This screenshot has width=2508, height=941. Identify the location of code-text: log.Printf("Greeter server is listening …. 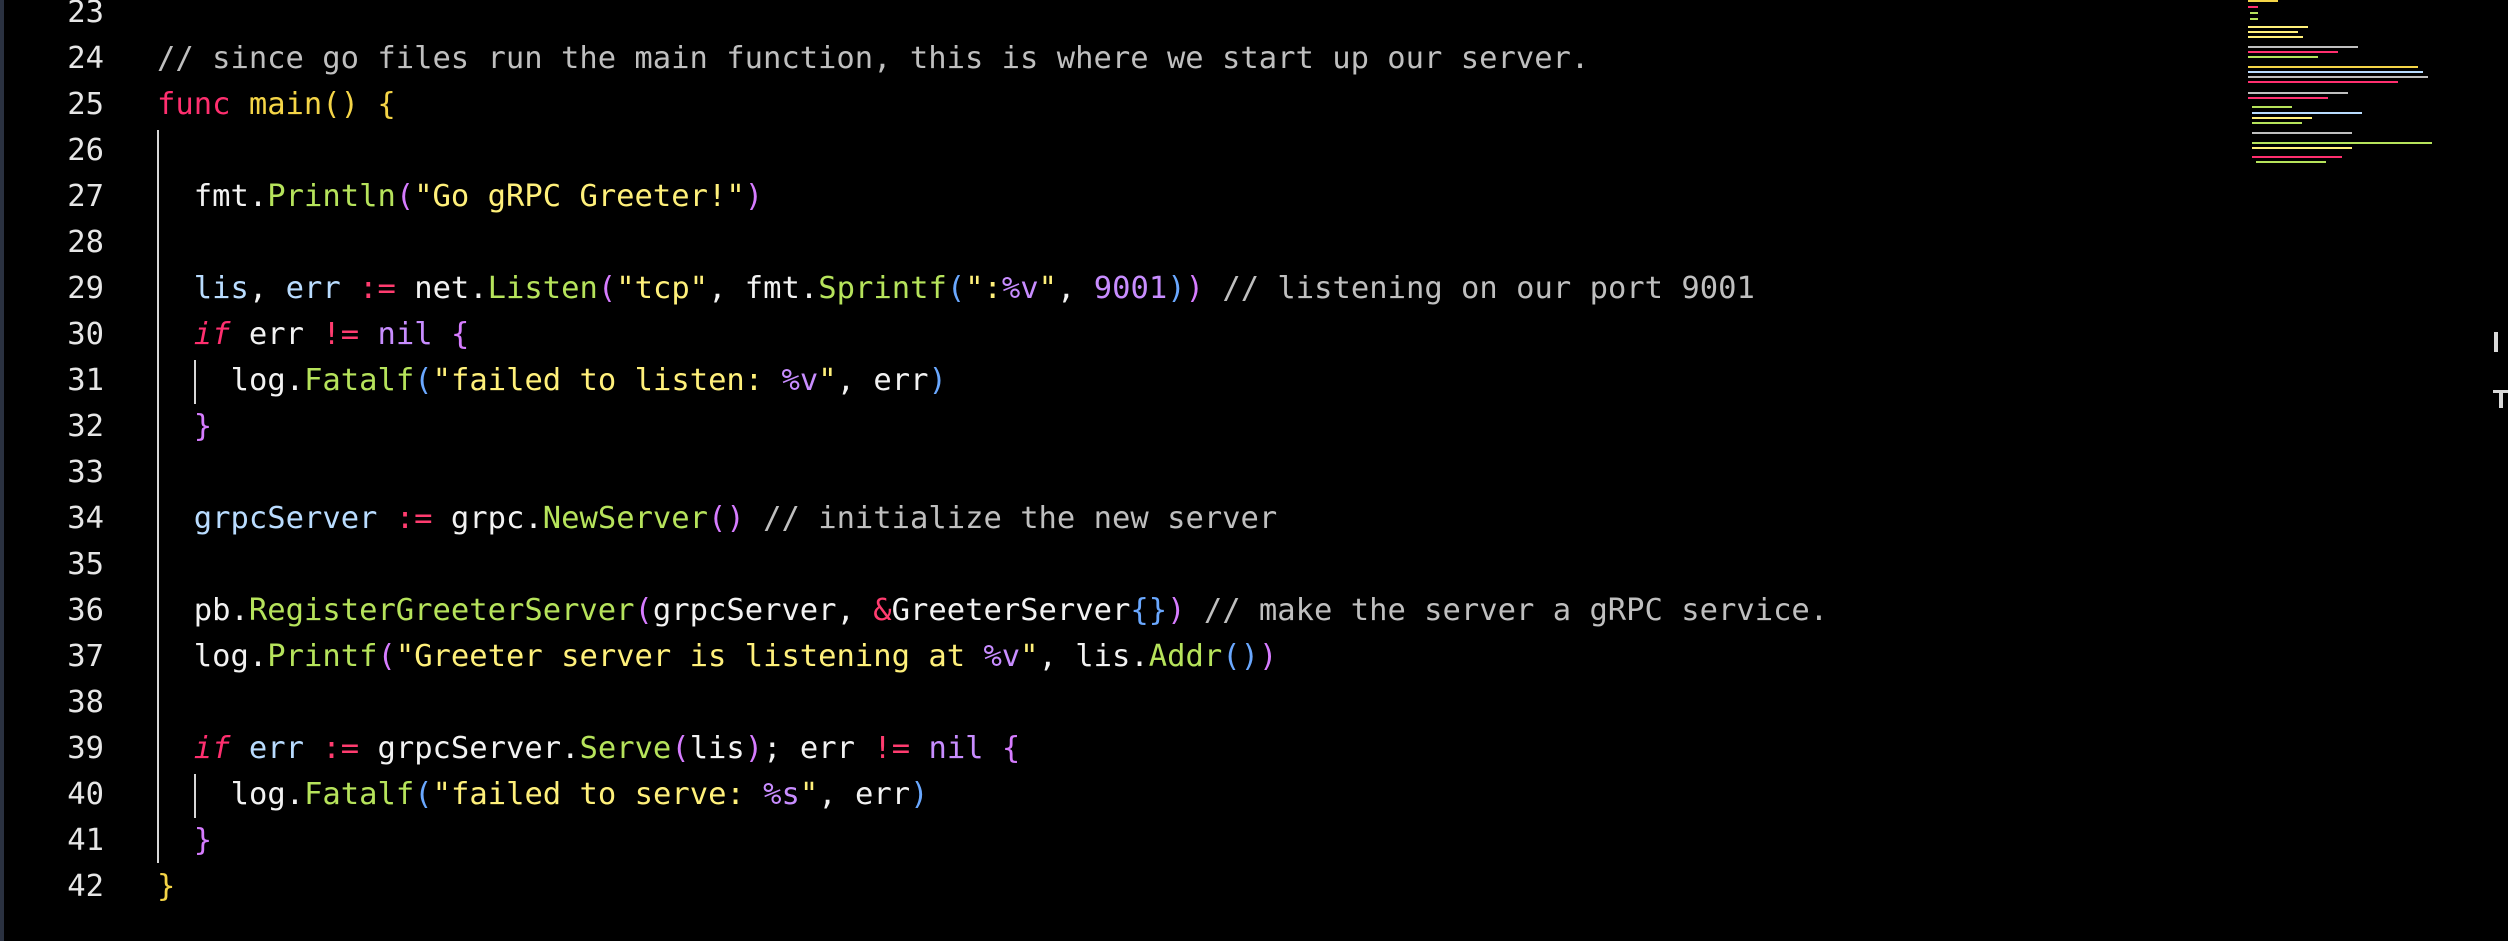
(736, 657).